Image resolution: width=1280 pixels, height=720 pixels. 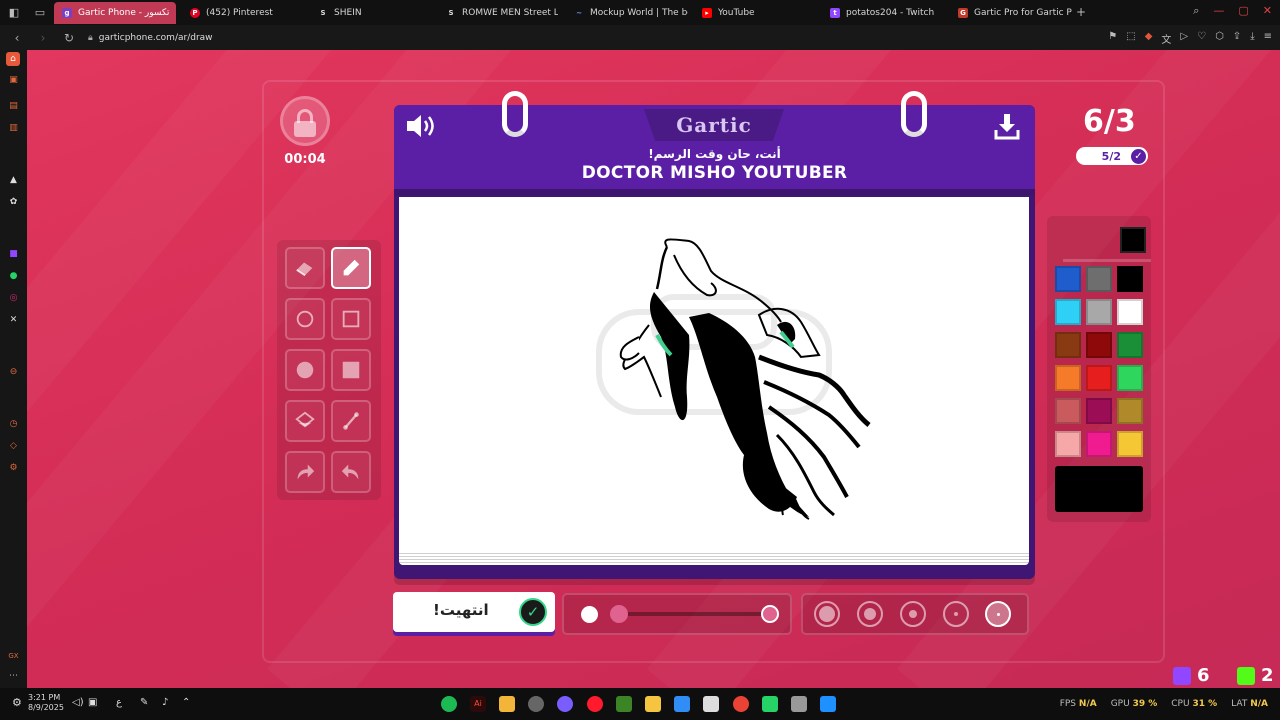 What do you see at coordinates (13, 127) in the screenshot?
I see `music-icon: ▥` at bounding box center [13, 127].